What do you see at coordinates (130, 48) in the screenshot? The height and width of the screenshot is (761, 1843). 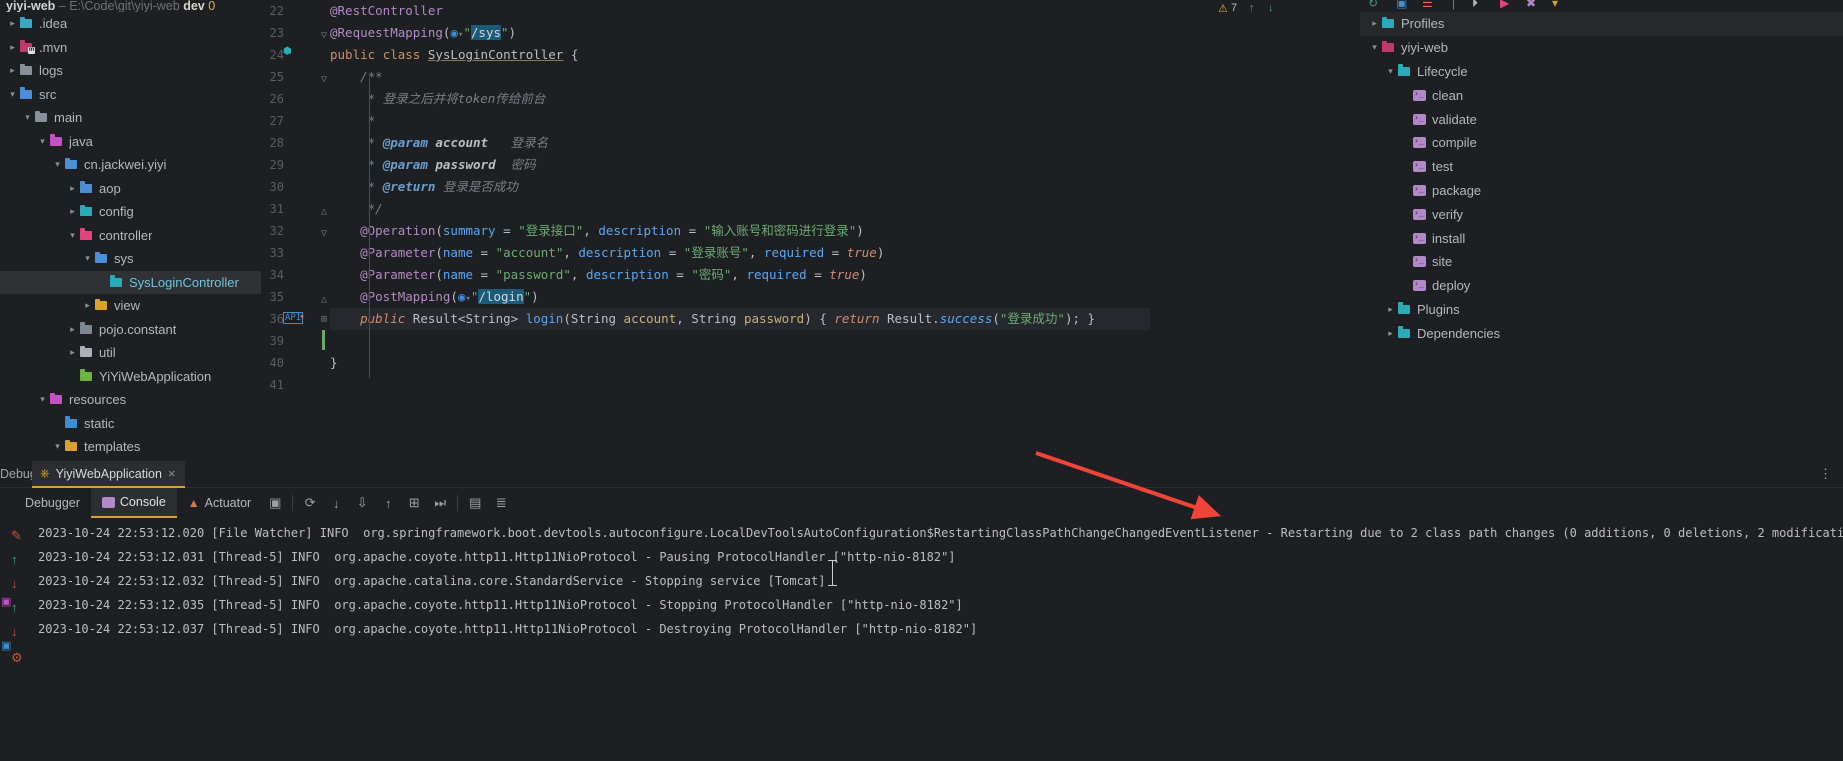 I see `tree-item--mvn: ▸ m .mvn` at bounding box center [130, 48].